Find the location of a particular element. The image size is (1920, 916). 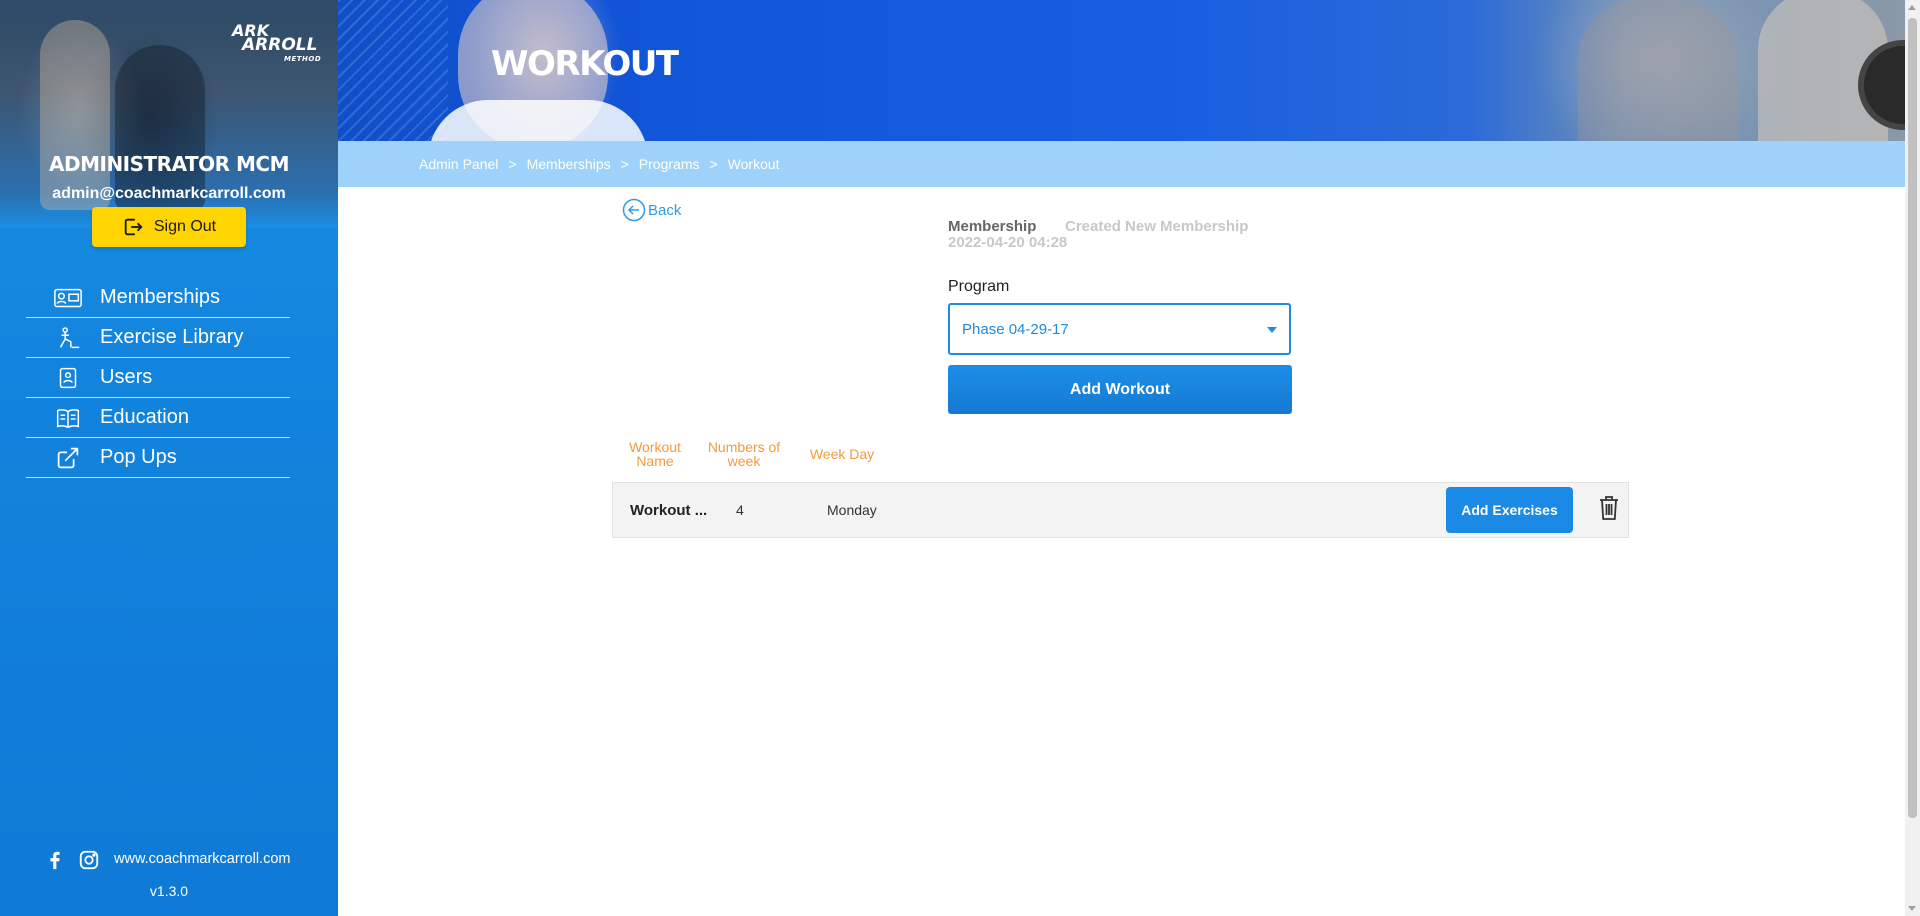

website-link: www.coachmarkcarroll.com is located at coordinates (202, 859).